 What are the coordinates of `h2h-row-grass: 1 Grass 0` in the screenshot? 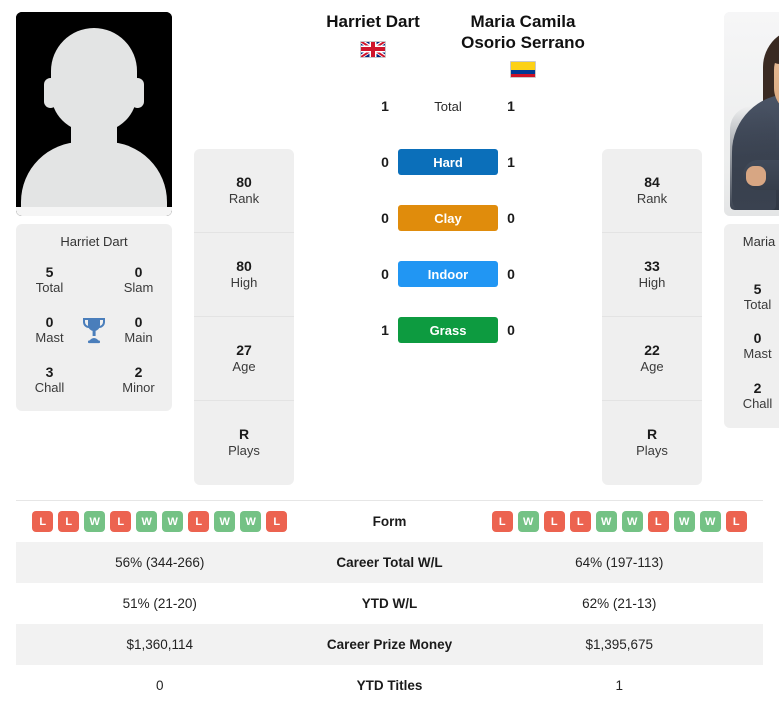 It's located at (448, 330).